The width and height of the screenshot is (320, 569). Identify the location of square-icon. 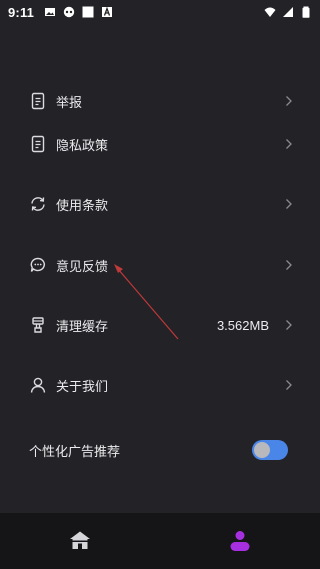
(88, 12).